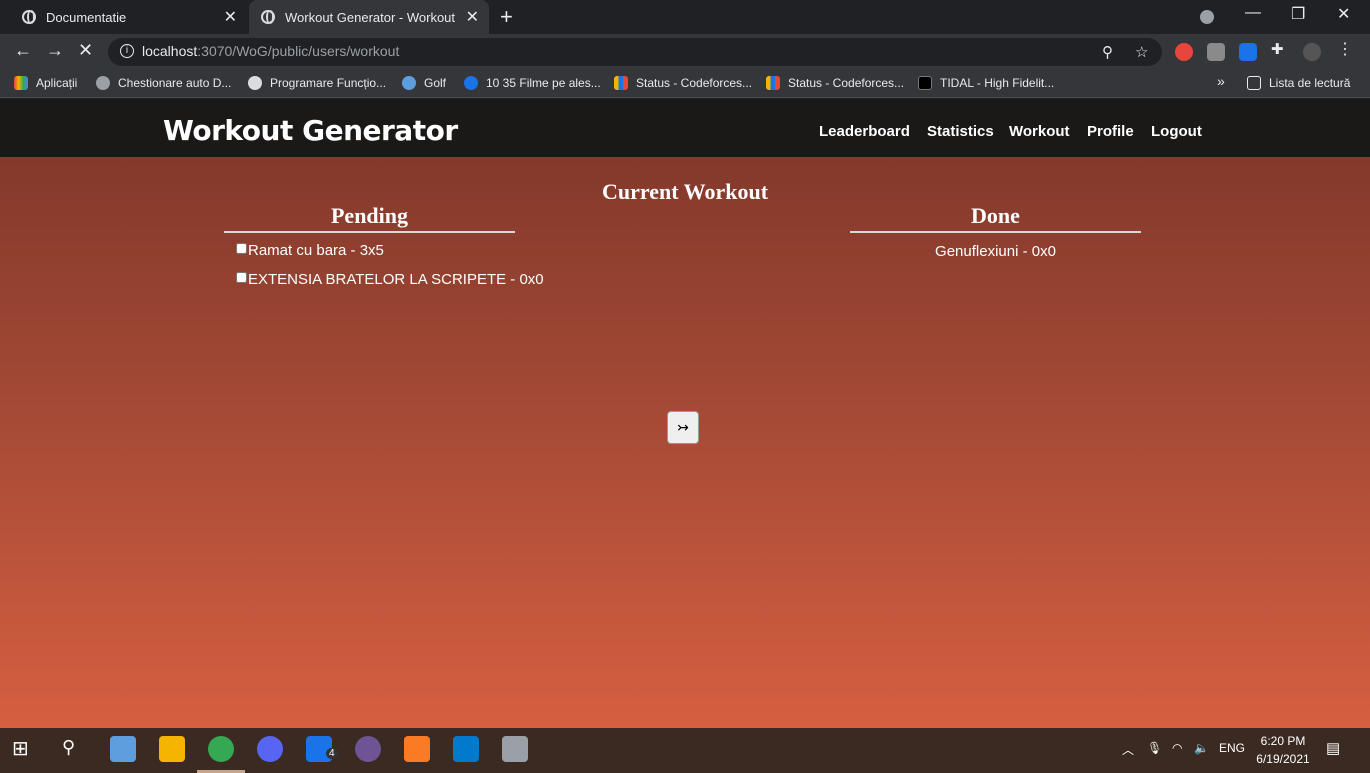  Describe the element at coordinates (471, 83) in the screenshot. I see `play-icon` at that location.